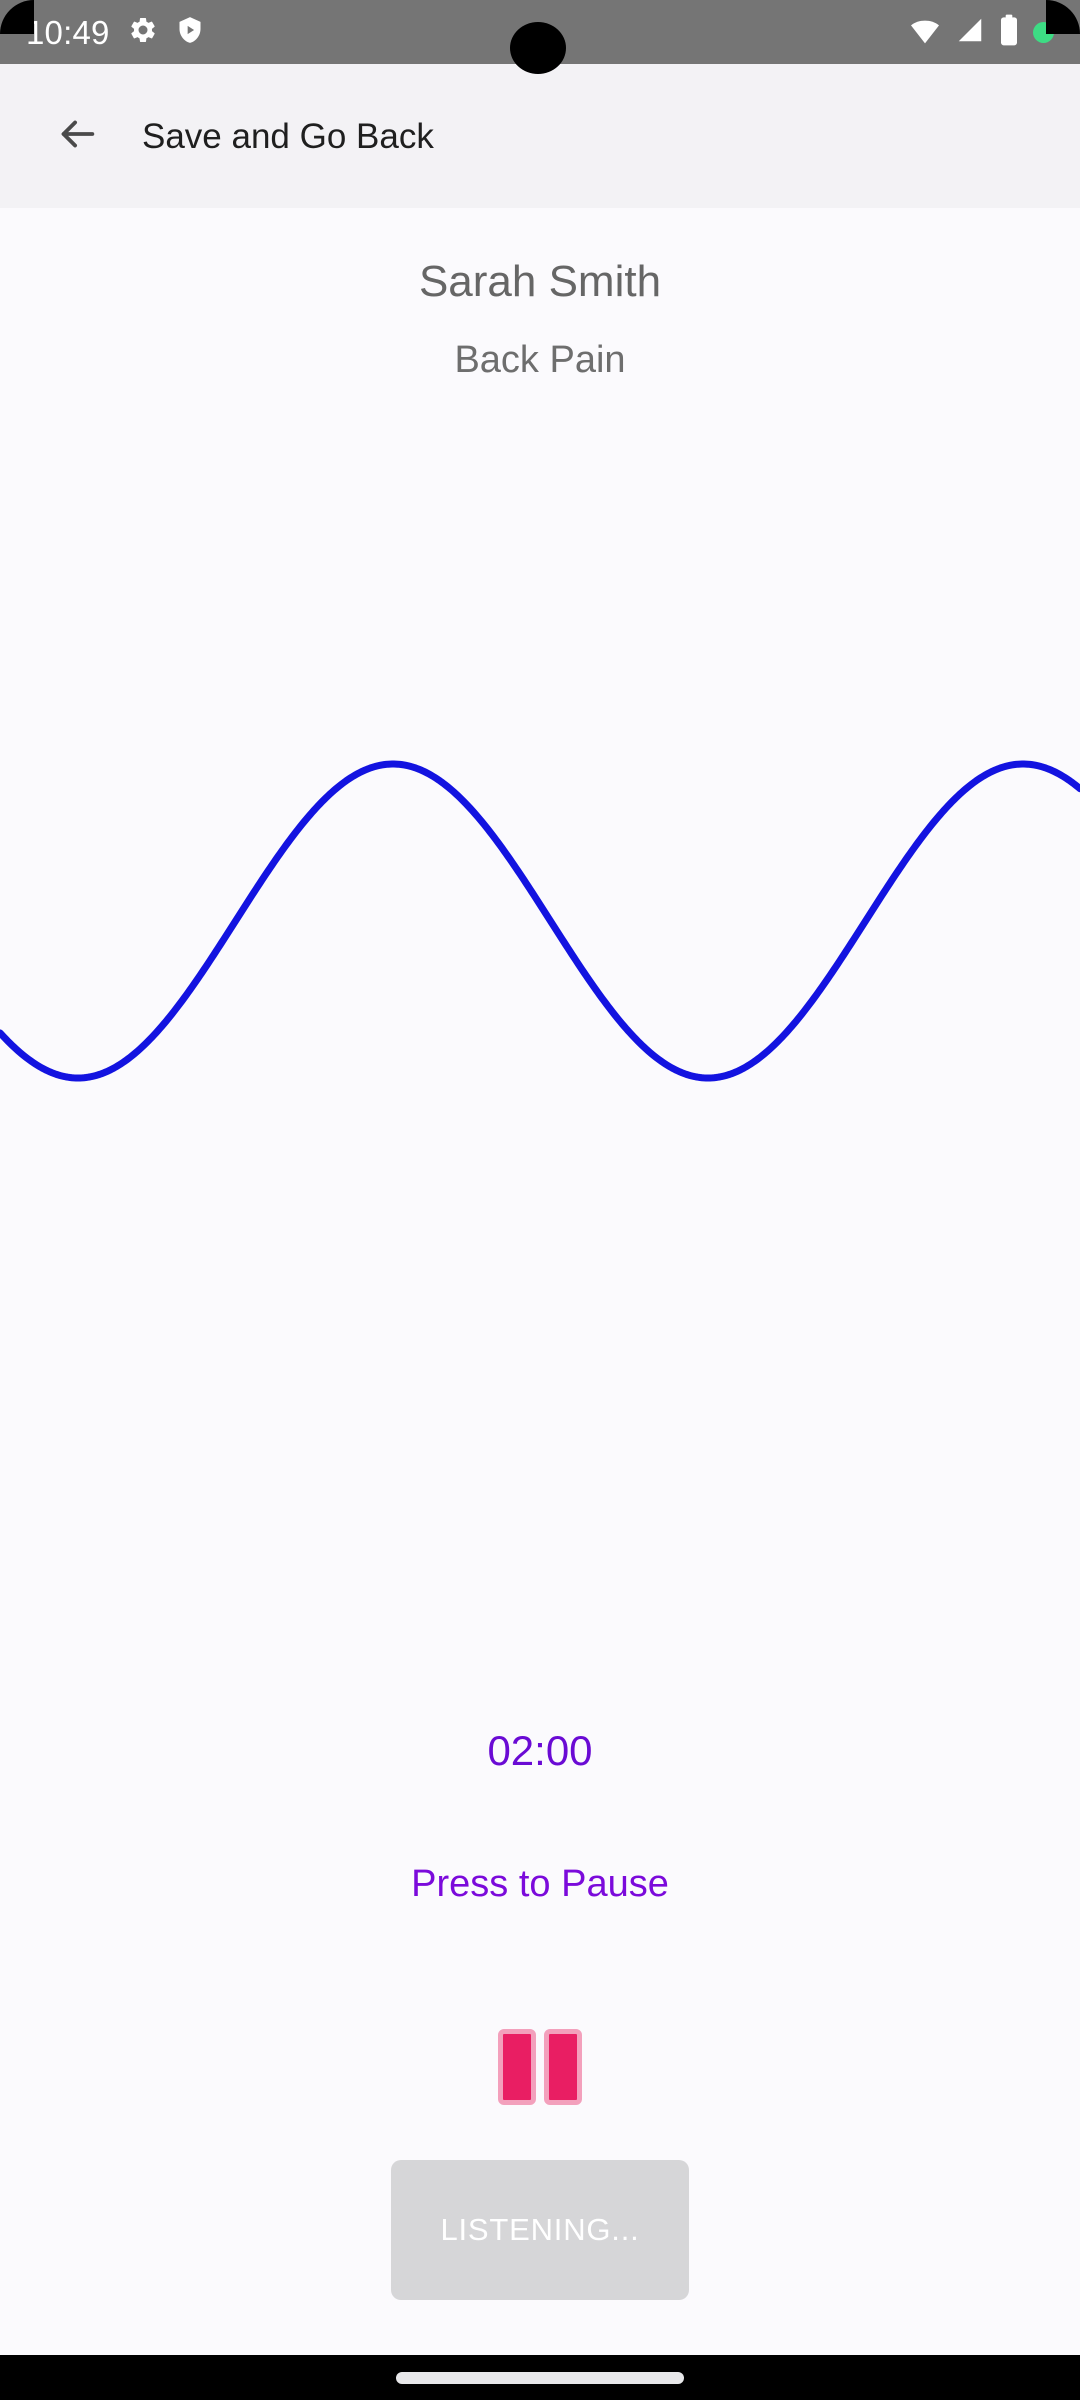 The height and width of the screenshot is (2400, 1080). I want to click on status-bar-right-group, so click(981, 32).